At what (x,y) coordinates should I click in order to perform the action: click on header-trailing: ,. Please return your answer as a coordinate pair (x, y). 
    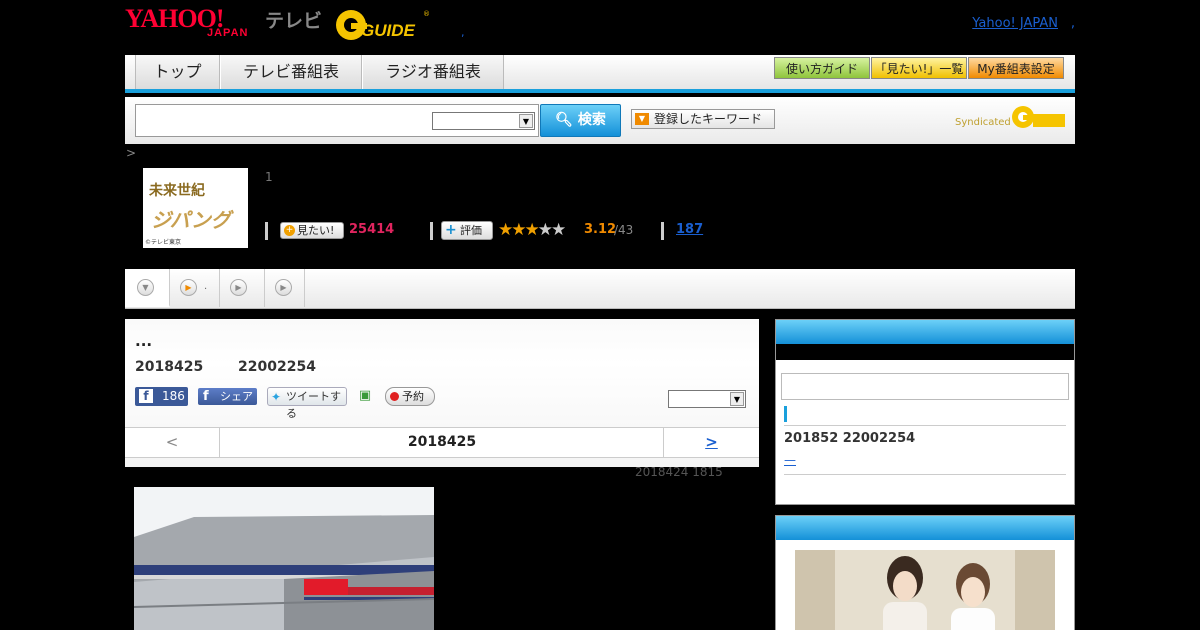
    Looking at the image, I should click on (1072, 23).